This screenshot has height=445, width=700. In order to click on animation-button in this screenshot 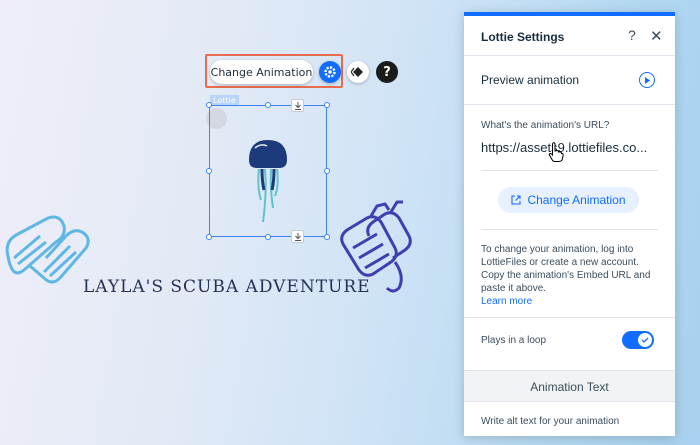, I will do `click(358, 72)`.